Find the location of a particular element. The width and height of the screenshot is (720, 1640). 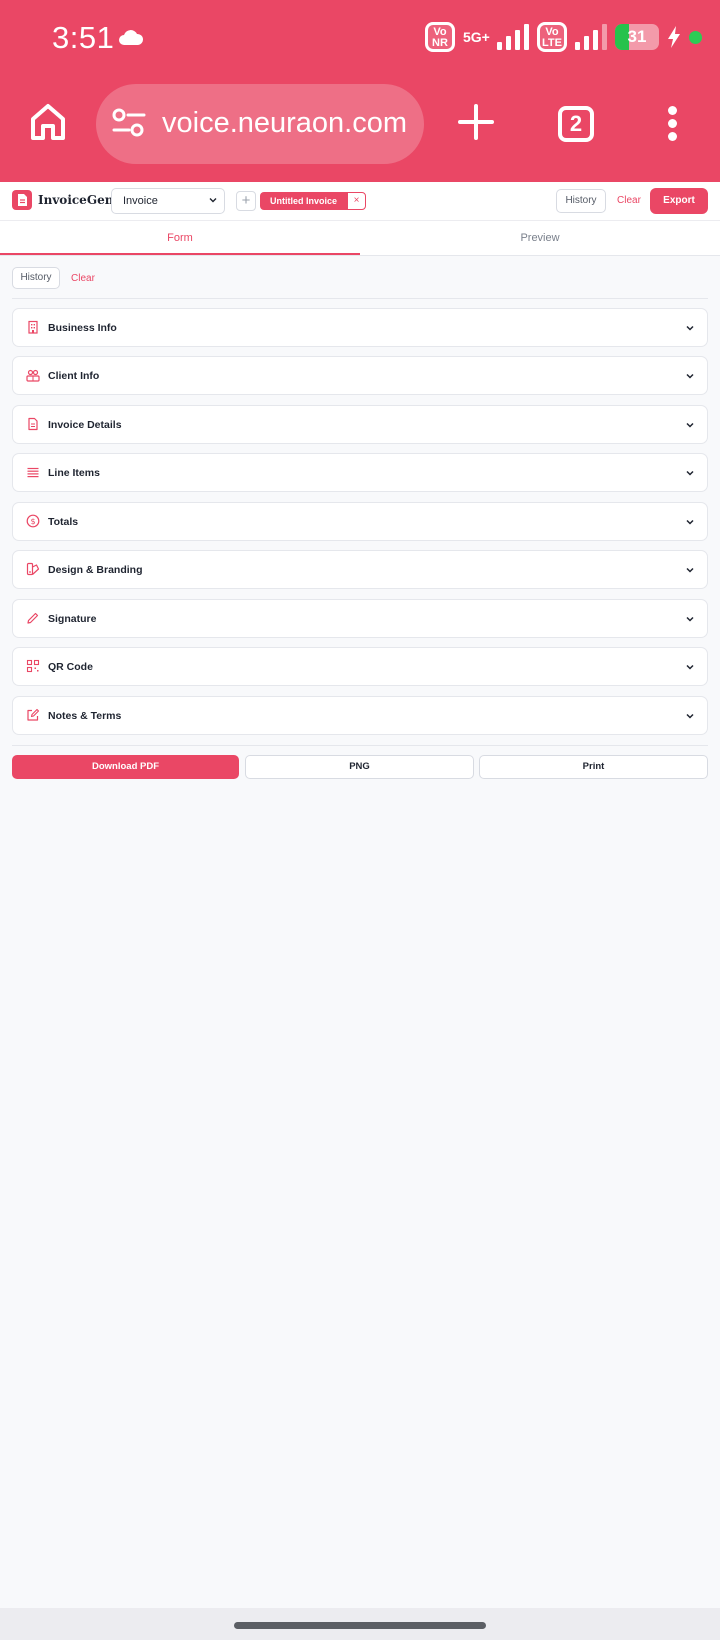

view-tabs: Form Preview is located at coordinates (360, 238).